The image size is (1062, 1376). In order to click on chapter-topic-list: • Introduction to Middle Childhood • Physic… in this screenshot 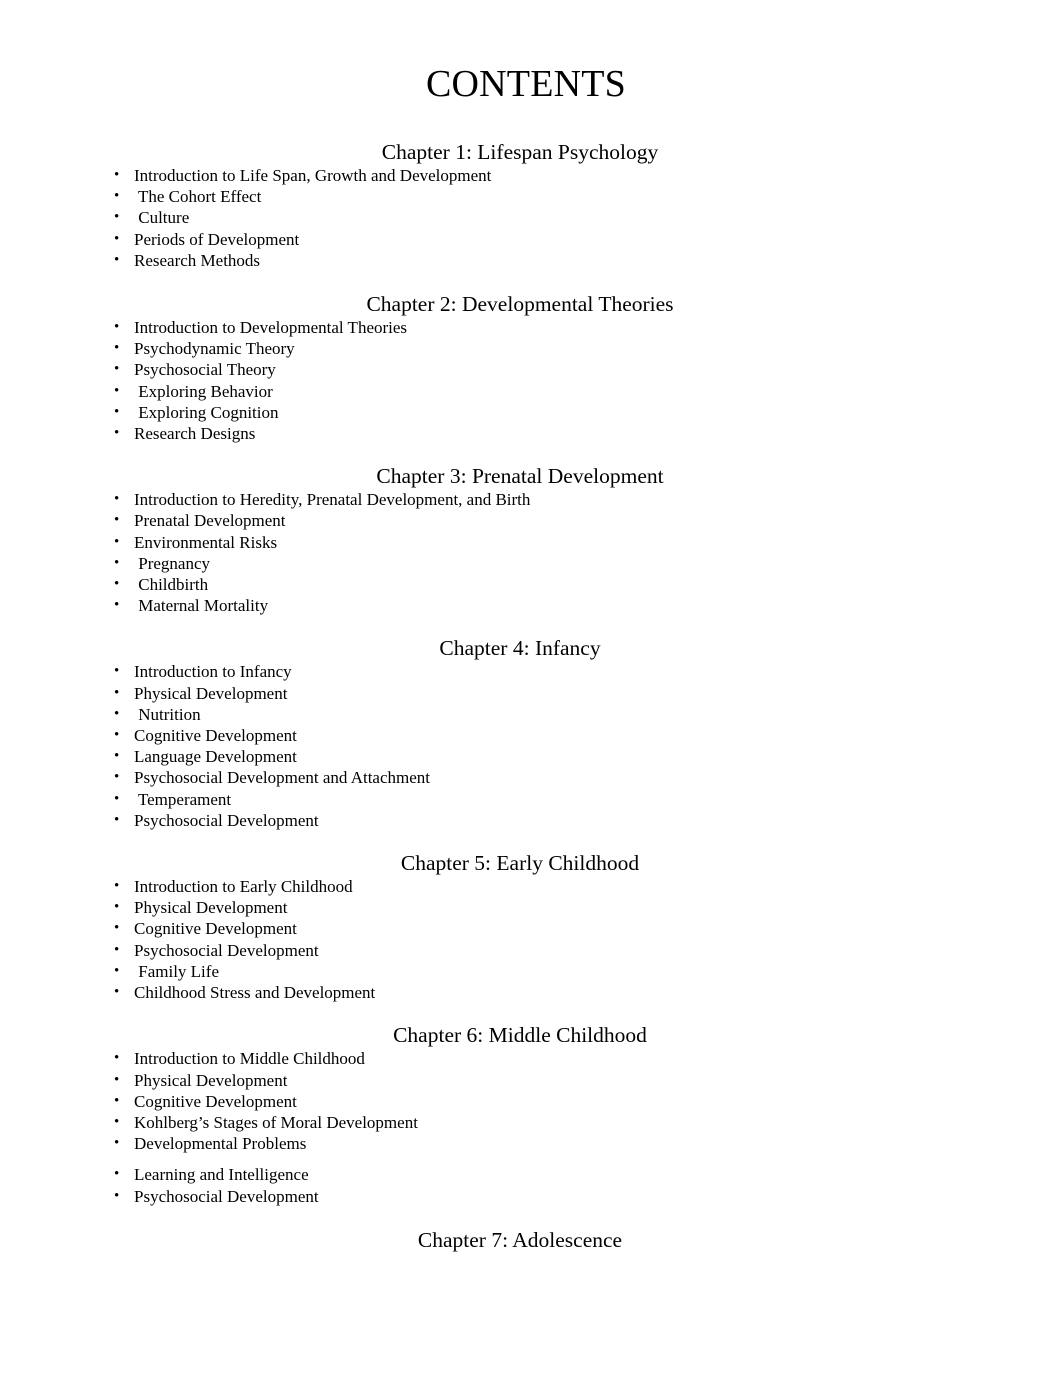, I will do `click(531, 1127)`.